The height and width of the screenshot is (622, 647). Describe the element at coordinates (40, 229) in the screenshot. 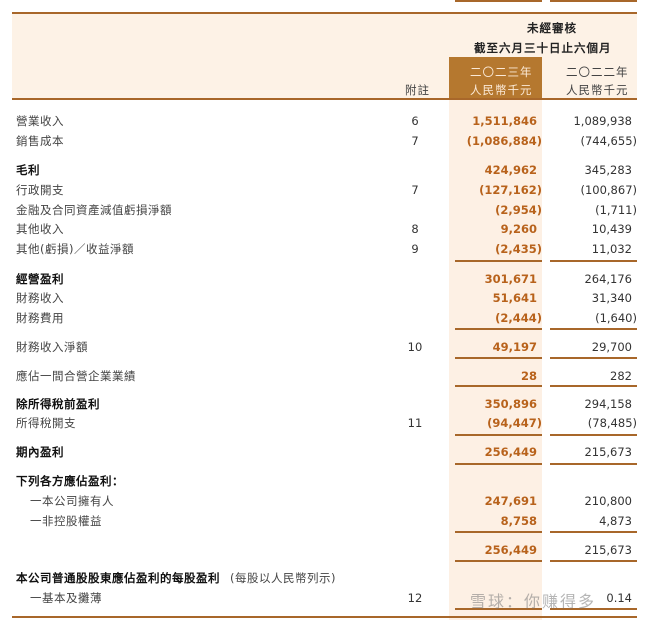

I see `row-label: 其他收入` at that location.